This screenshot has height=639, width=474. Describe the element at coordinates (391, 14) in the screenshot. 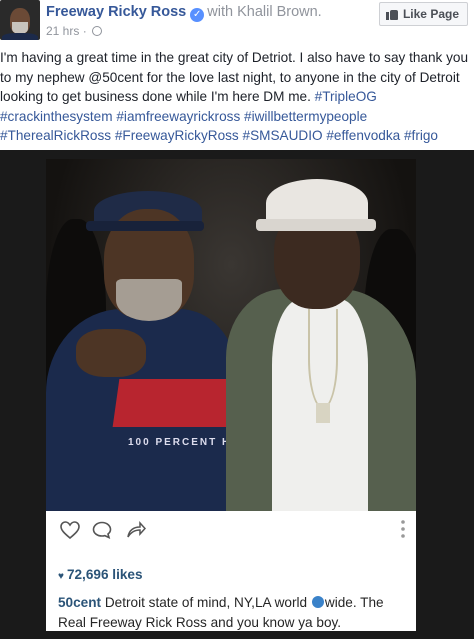

I see `thumbs-up-icon` at that location.